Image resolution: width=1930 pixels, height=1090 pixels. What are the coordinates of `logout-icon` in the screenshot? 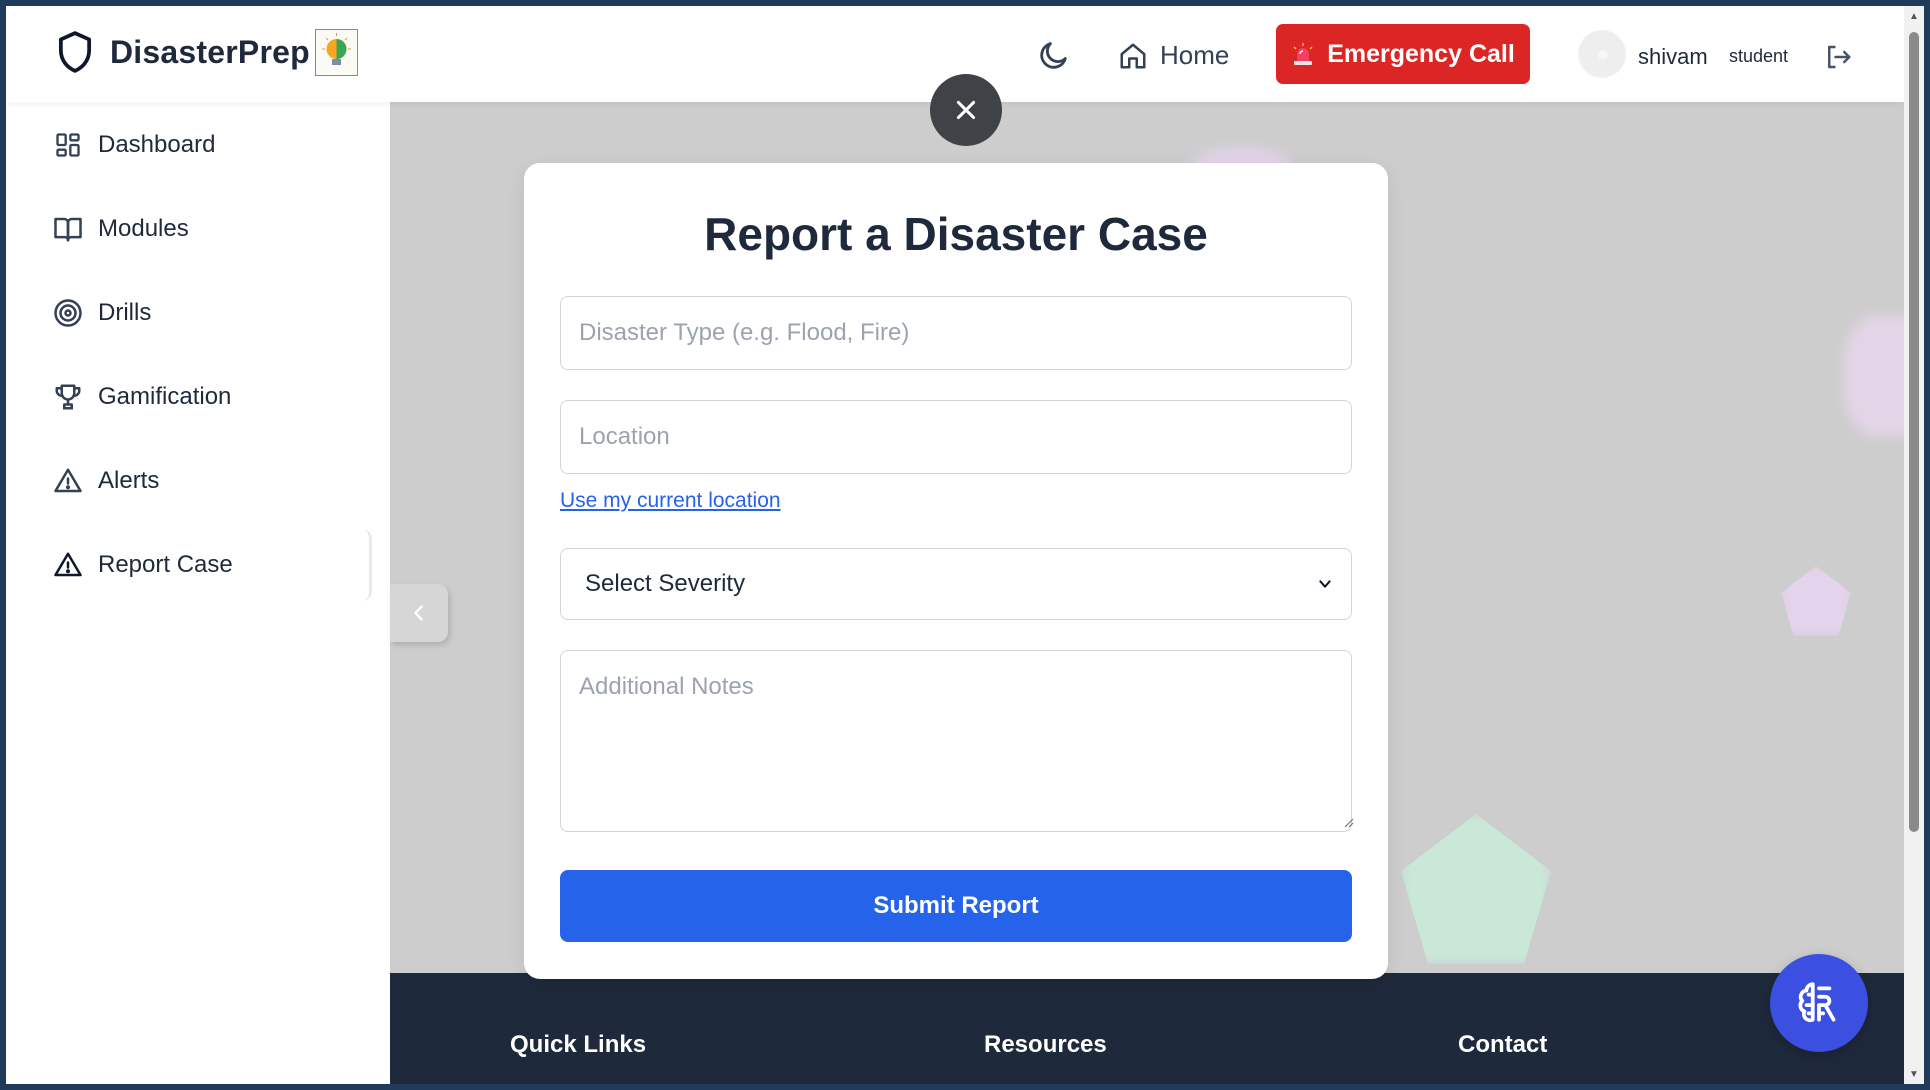 It's located at (1838, 57).